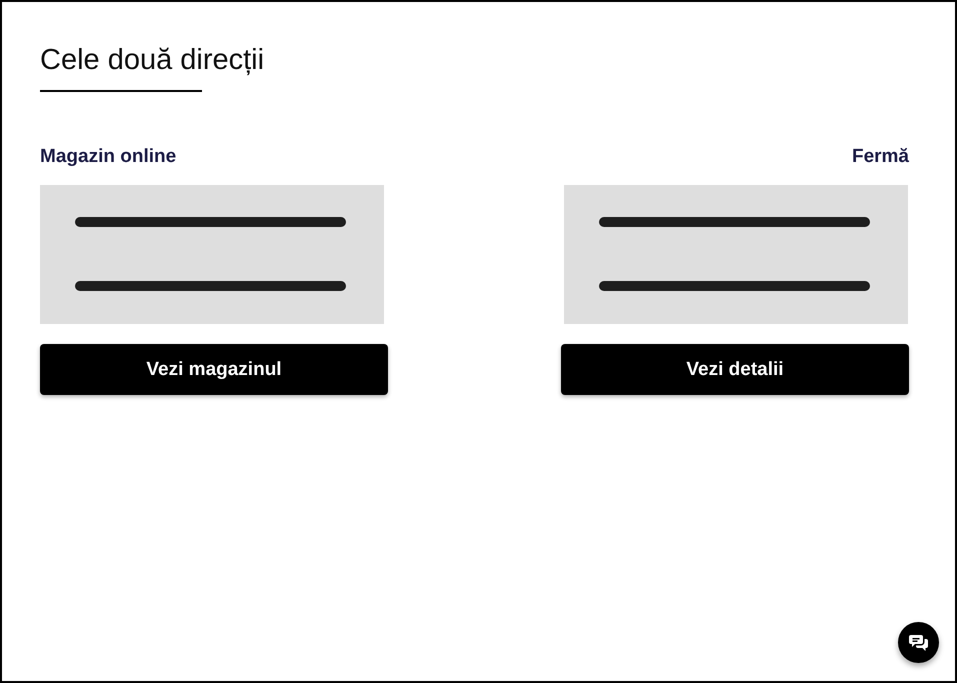 The height and width of the screenshot is (683, 957). I want to click on chat-icon, so click(918, 643).